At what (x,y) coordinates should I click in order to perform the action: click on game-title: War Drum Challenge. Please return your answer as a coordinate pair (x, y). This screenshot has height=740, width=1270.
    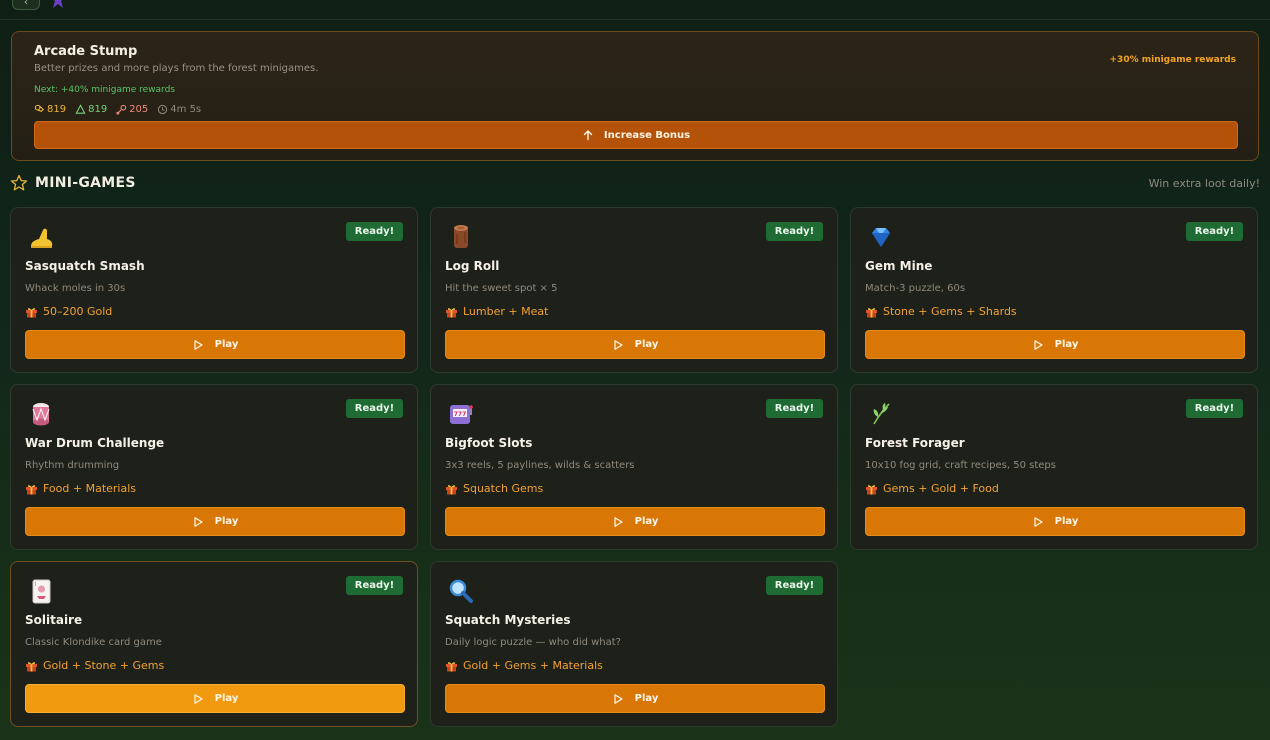
    Looking at the image, I should click on (95, 443).